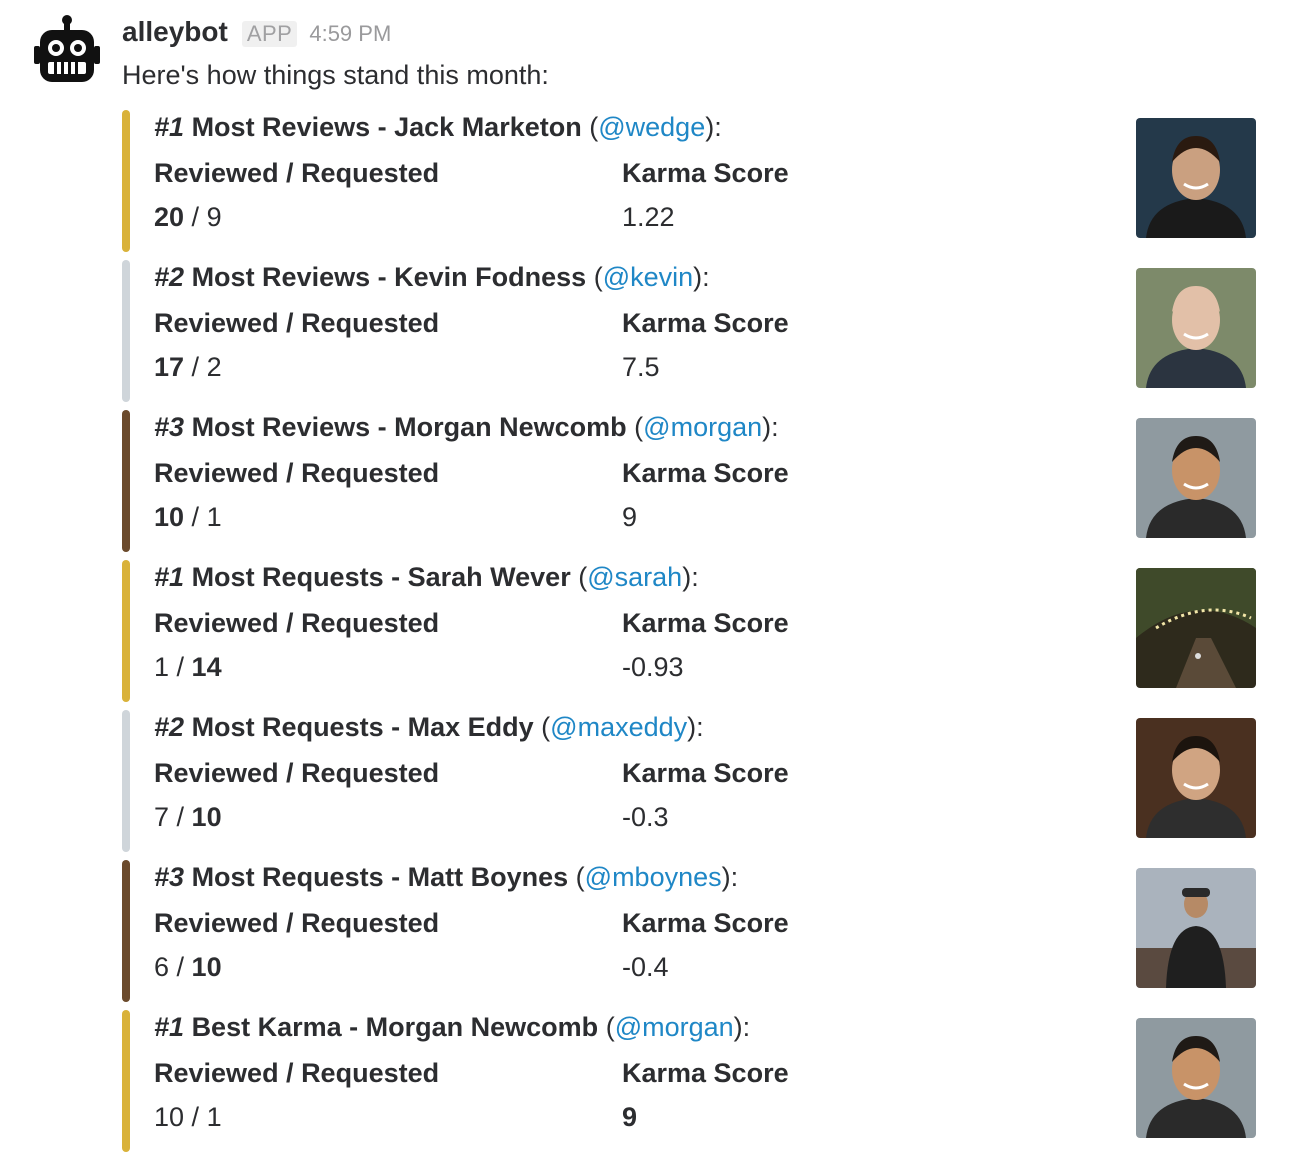 This screenshot has height=1174, width=1316. I want to click on field-value-karma-score: 9, so click(630, 517).